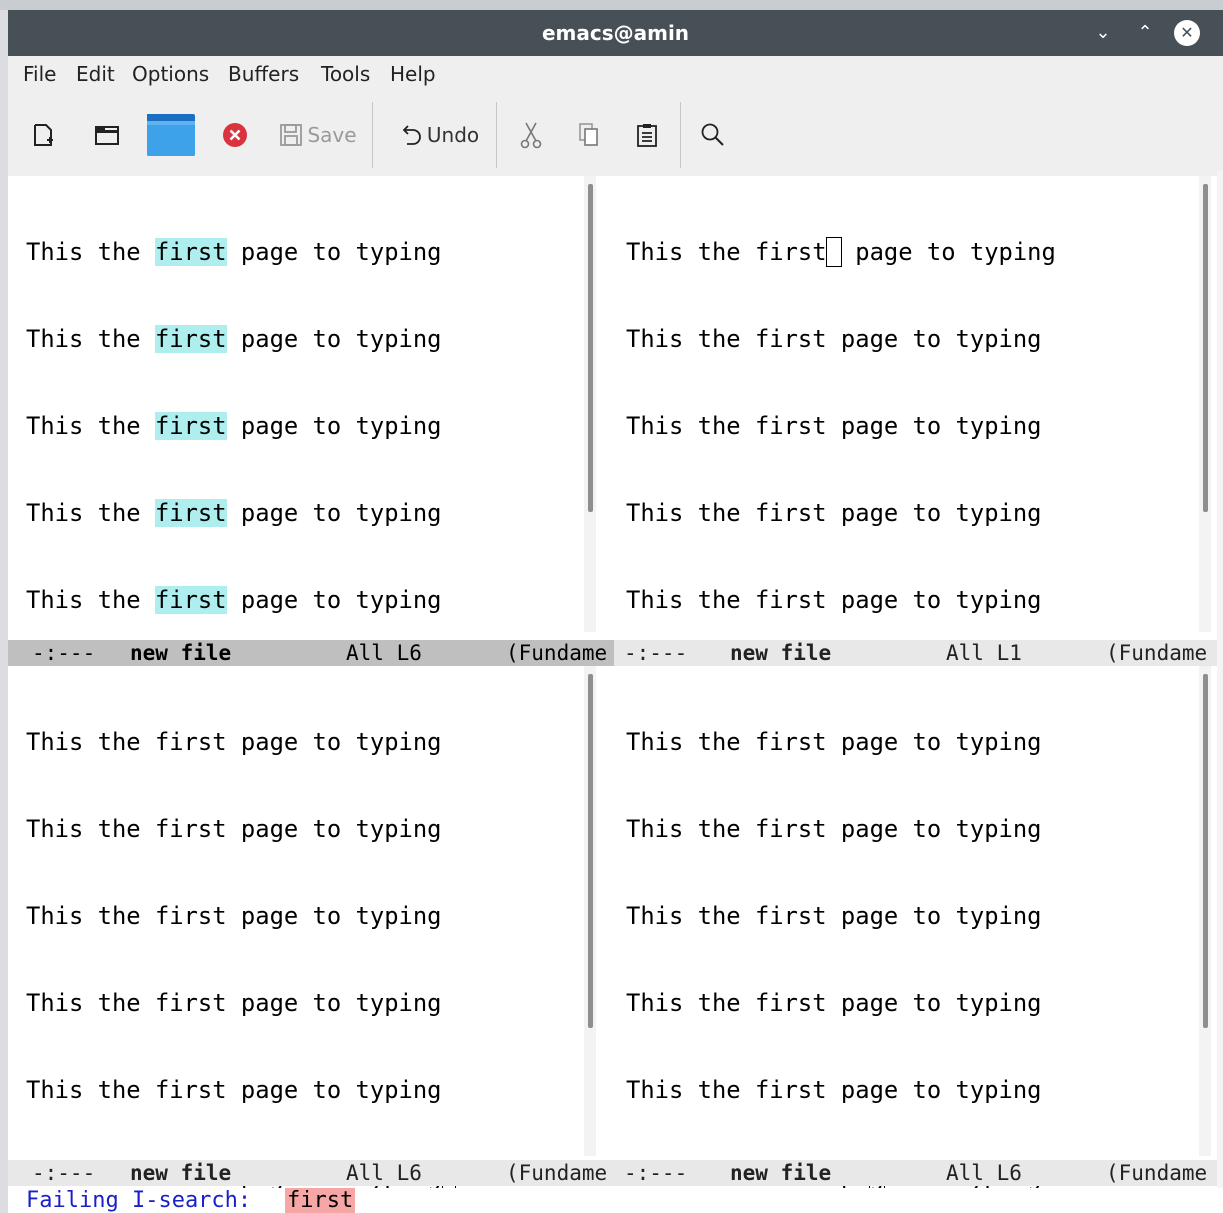 The width and height of the screenshot is (1223, 1213). I want to click on menu-buffers: Buffers, so click(263, 74).